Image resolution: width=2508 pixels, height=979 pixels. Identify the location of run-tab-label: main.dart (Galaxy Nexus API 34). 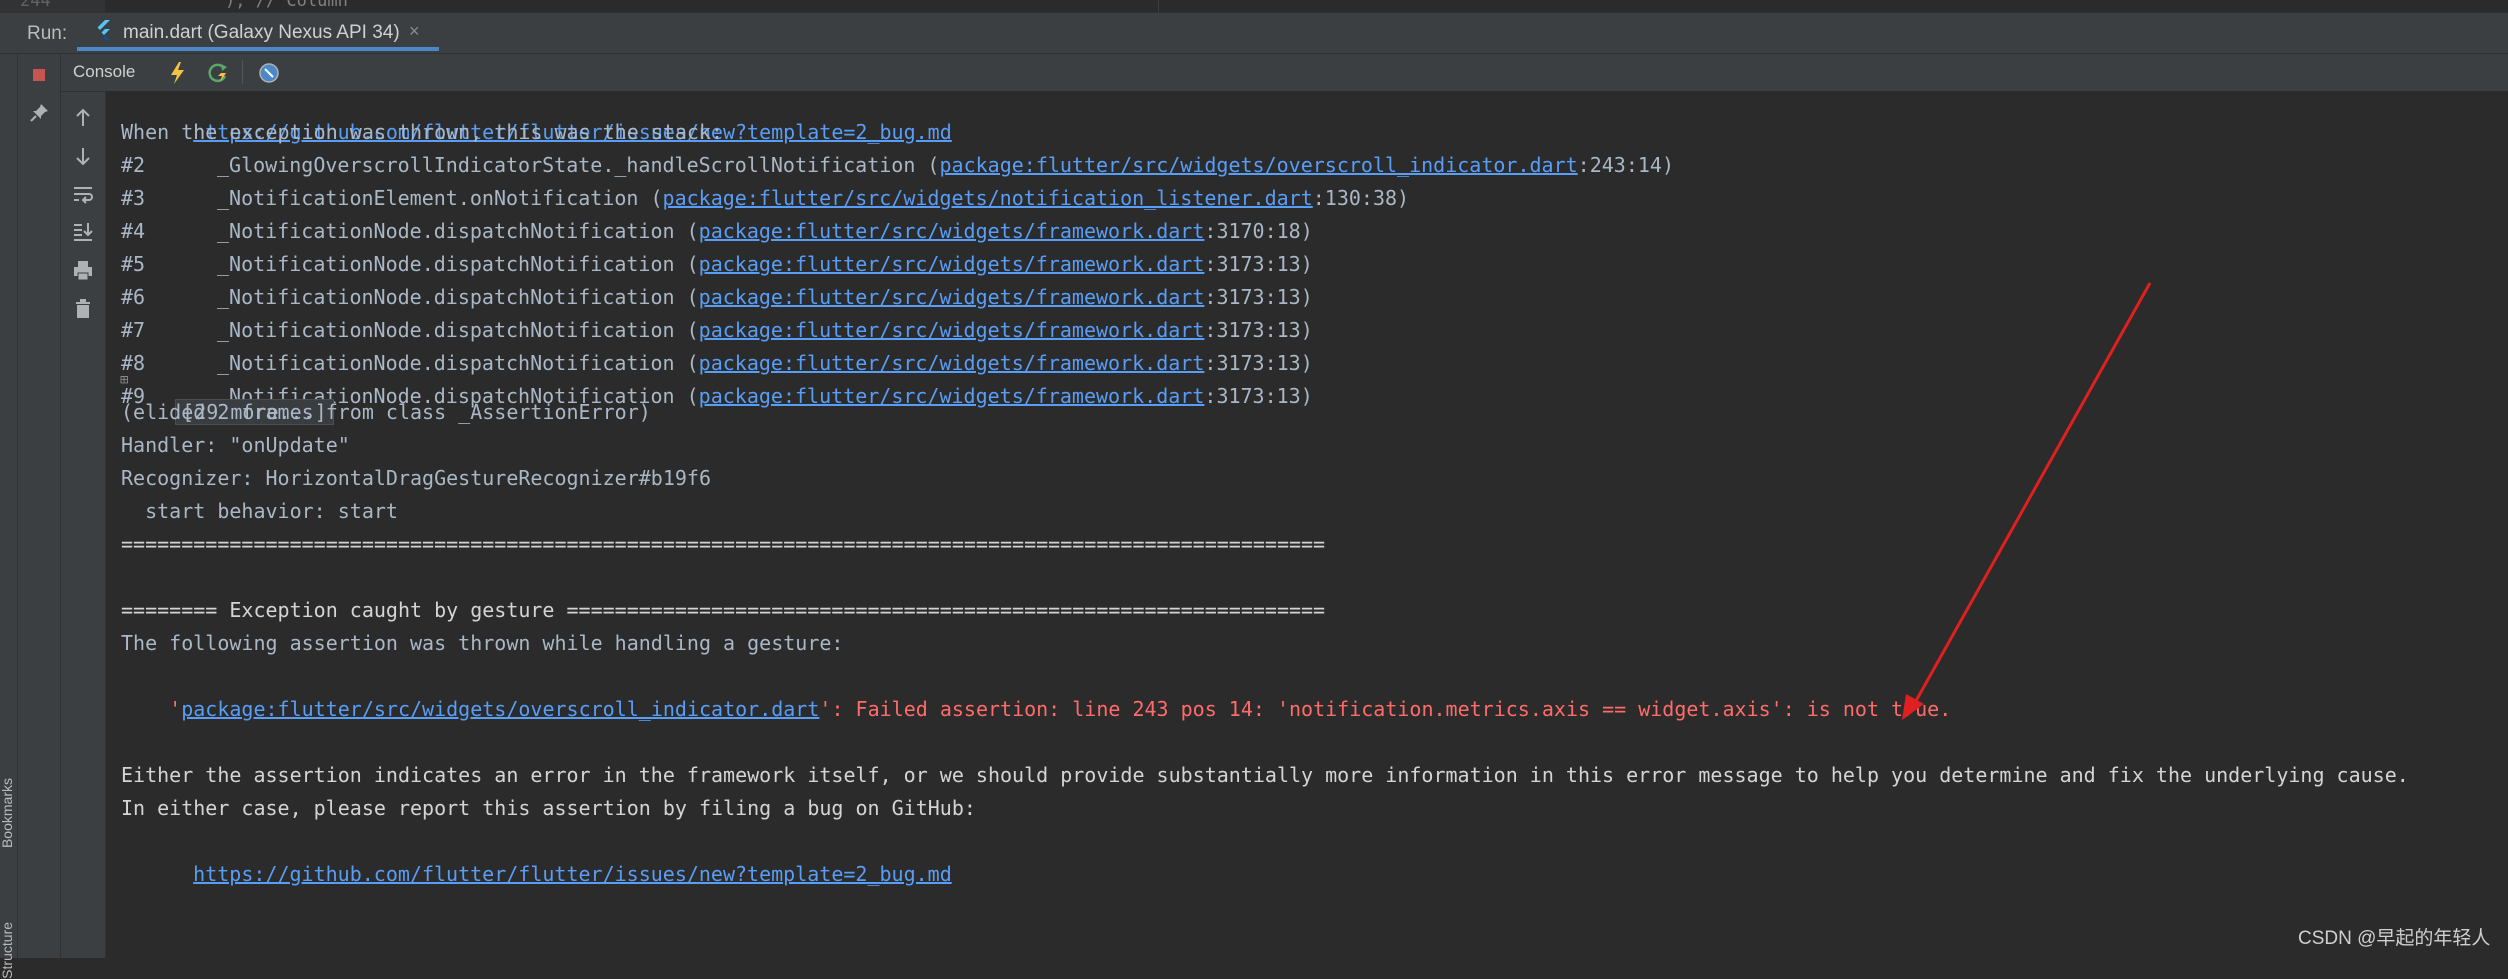
(261, 32).